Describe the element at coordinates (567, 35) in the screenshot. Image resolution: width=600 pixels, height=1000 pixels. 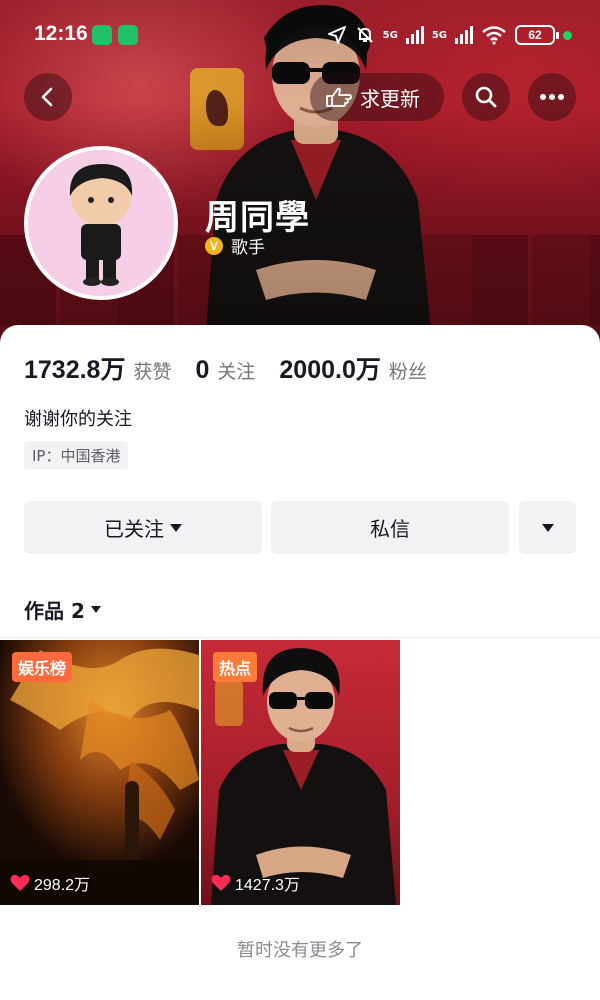
I see `privacy-dot-icon` at that location.